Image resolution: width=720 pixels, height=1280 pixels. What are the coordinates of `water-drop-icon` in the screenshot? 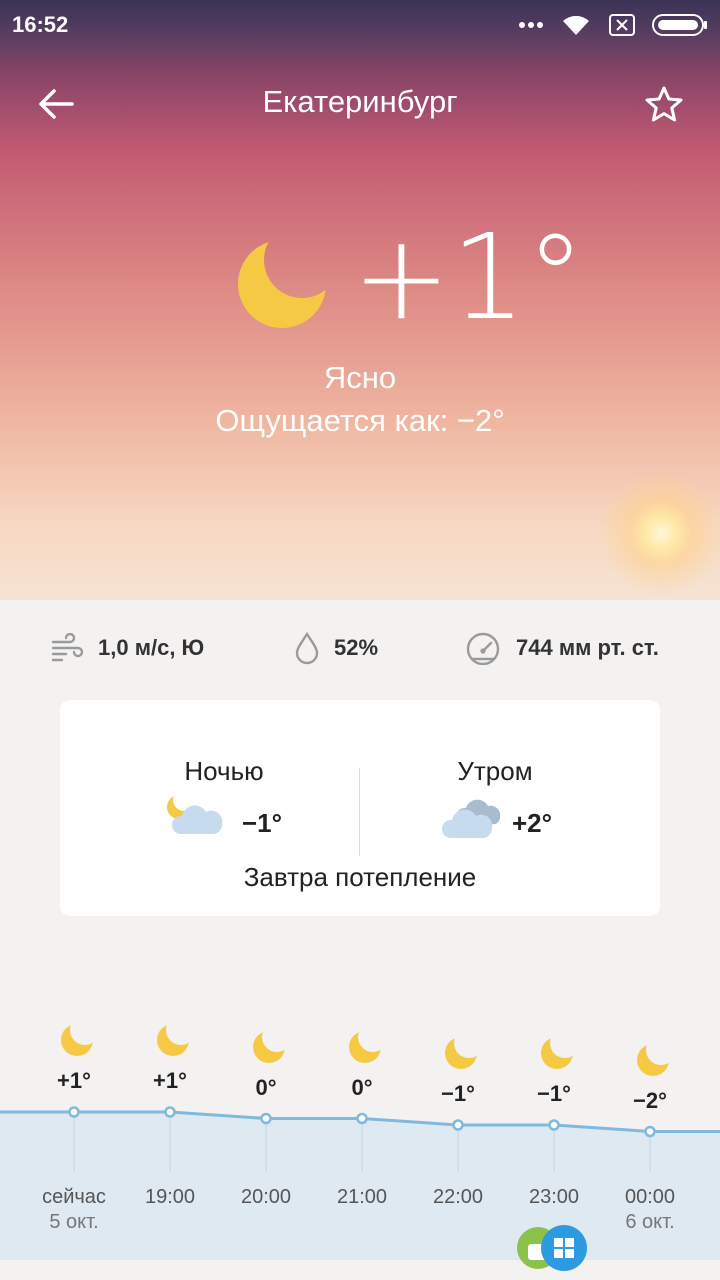 It's located at (307, 648).